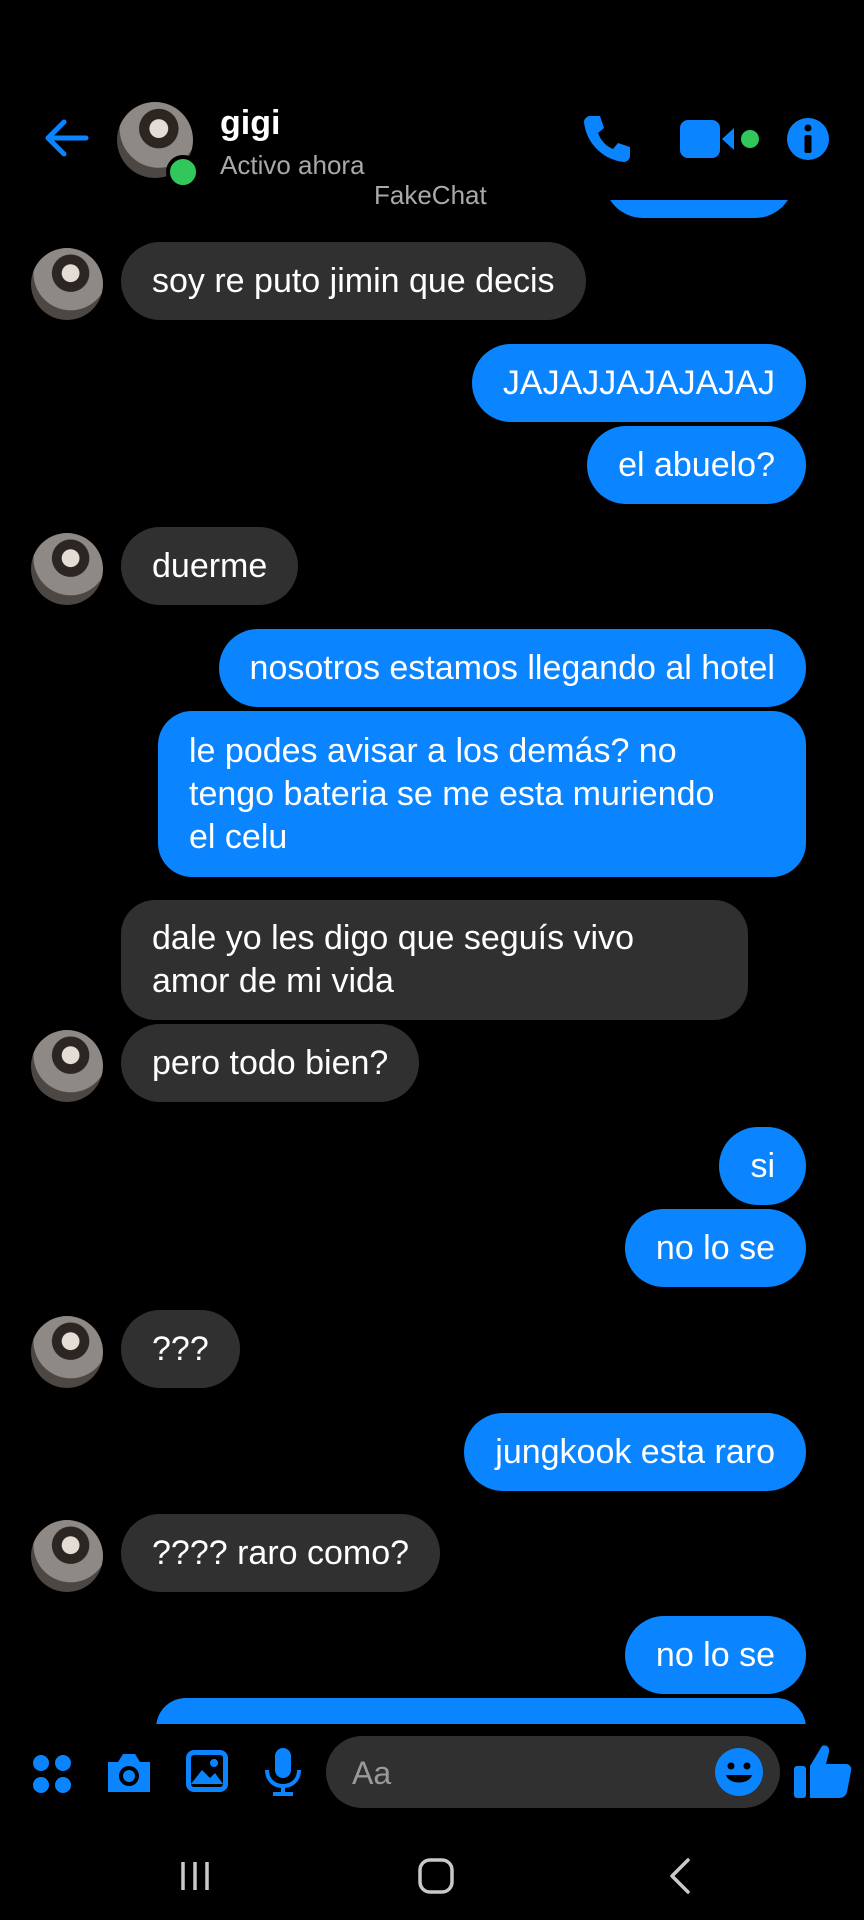  I want to click on home-icon, so click(436, 1876).